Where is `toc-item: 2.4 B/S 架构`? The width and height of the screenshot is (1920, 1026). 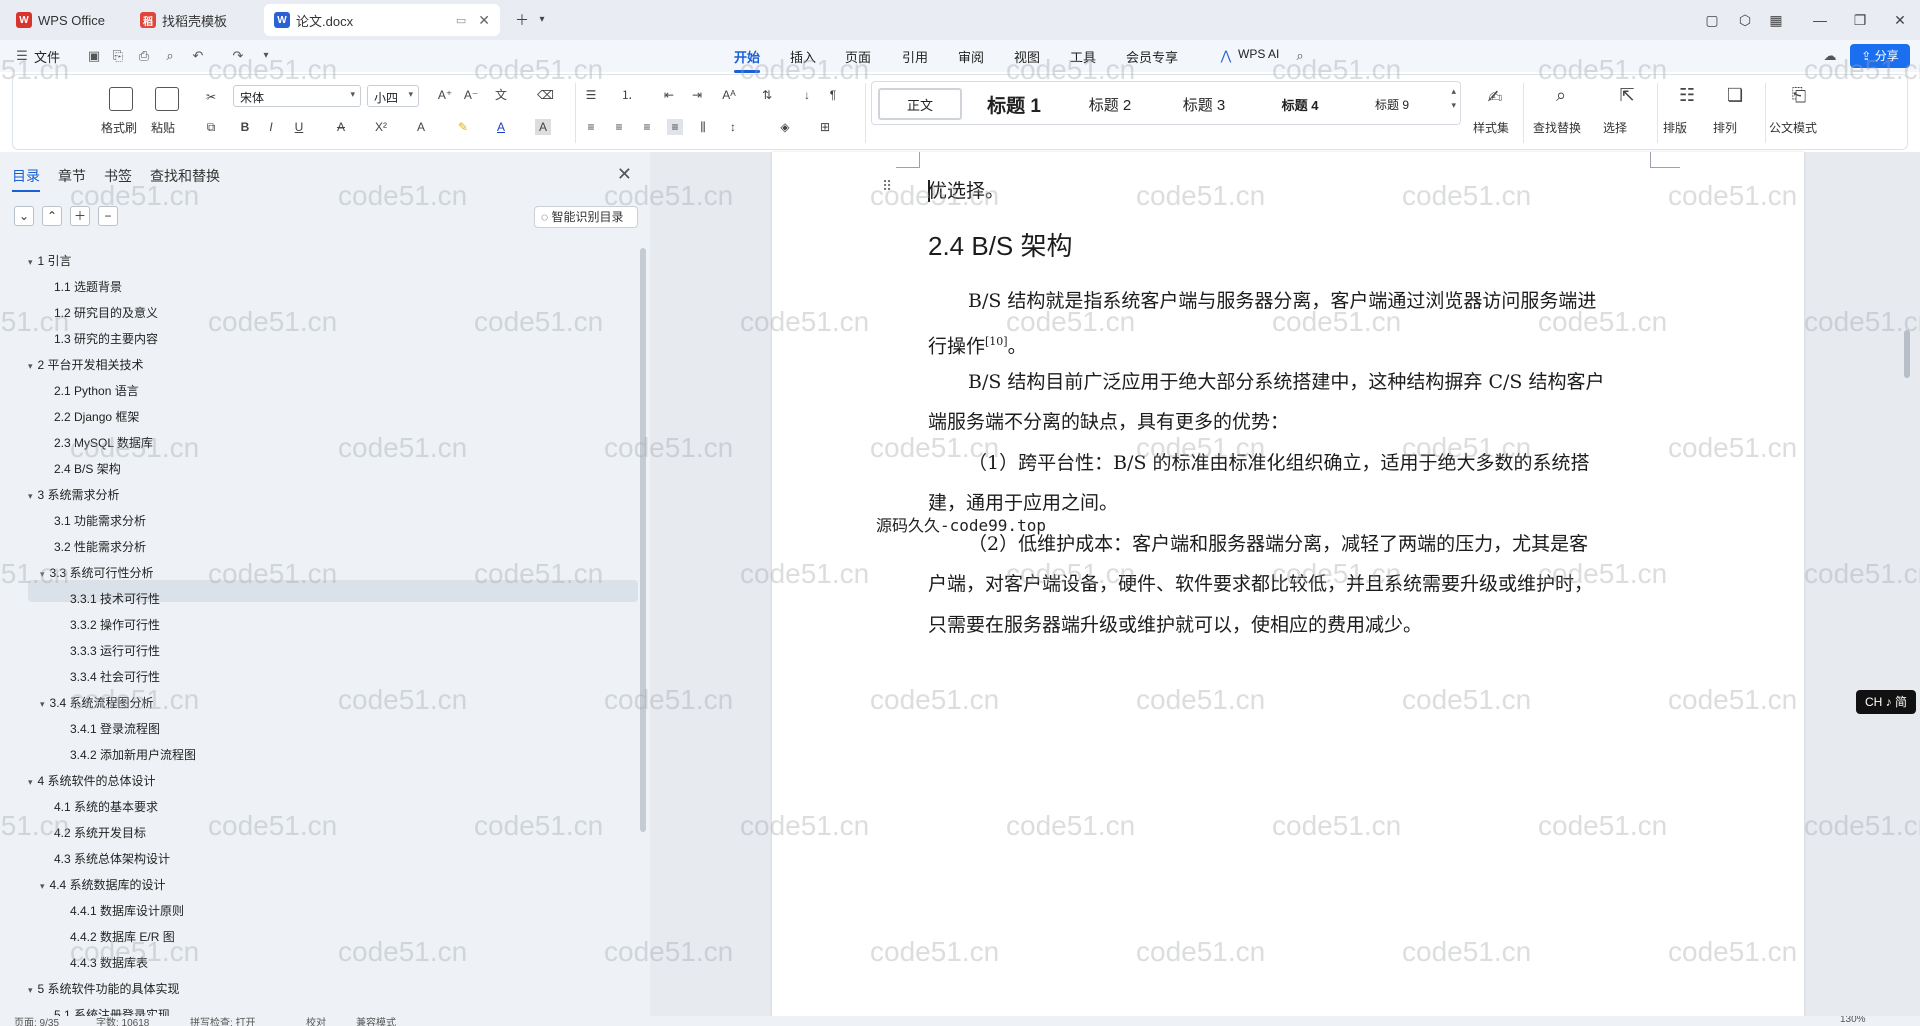
toc-item: 2.4 B/S 架构 is located at coordinates (87, 469).